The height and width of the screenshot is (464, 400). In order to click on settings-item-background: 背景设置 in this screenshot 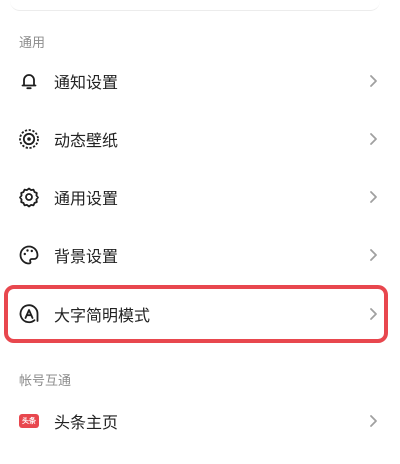, I will do `click(200, 255)`.